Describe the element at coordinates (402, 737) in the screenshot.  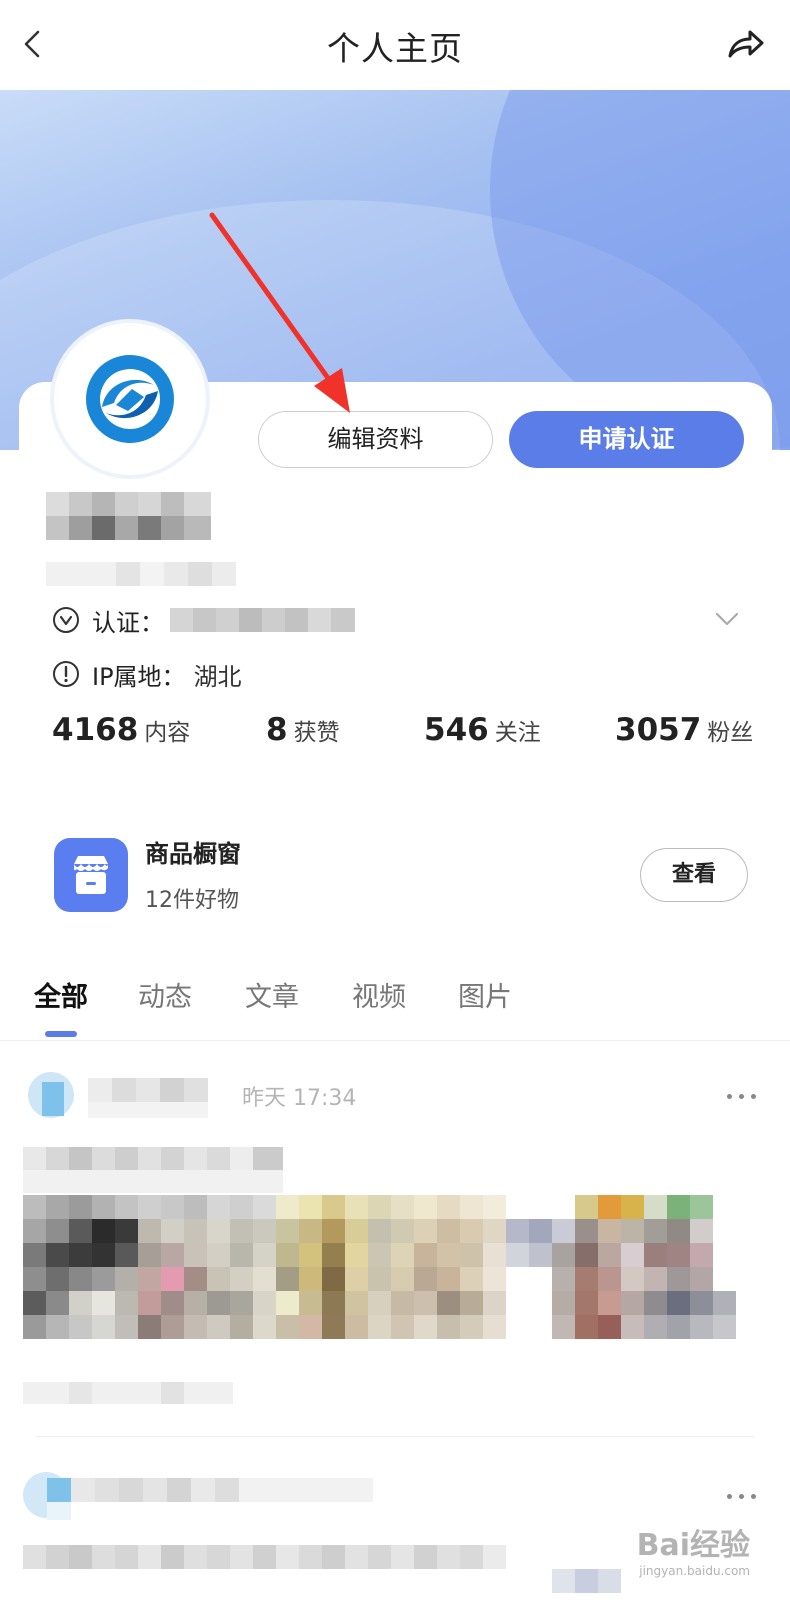
I see `profile-stats: 4168 内容 8 获赞 546 关注 3057 粉丝` at that location.